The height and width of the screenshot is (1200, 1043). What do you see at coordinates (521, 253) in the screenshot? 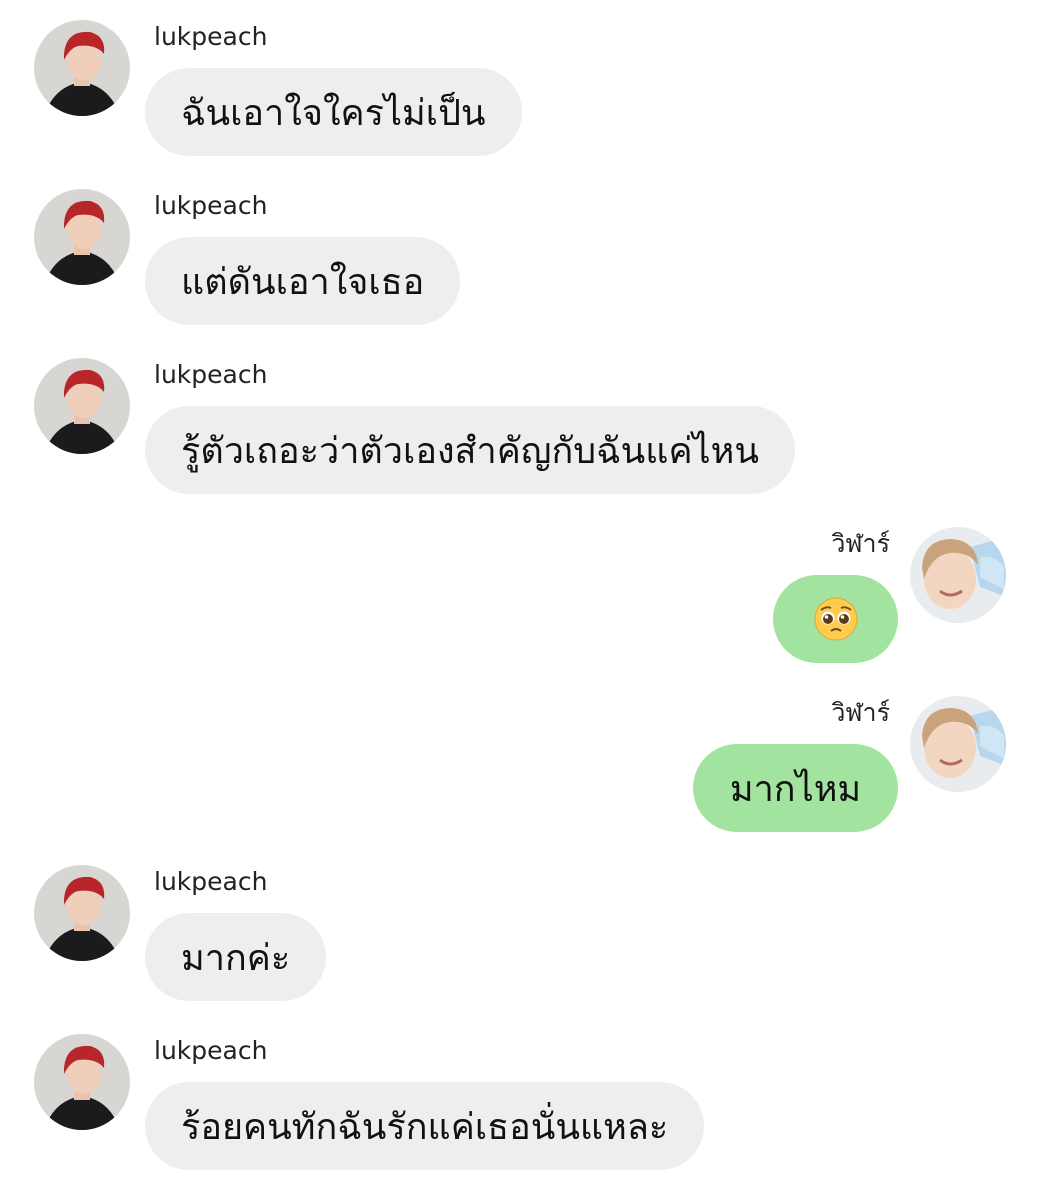
I see `message-row: lukpeach แต่ดันเอาใจเธอ` at bounding box center [521, 253].